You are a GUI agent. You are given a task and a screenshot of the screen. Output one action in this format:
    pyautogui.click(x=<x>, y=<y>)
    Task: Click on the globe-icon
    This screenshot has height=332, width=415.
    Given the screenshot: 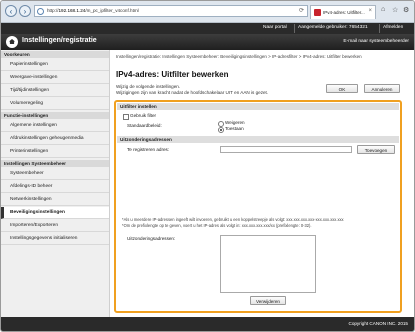 What is the action you would take?
    pyautogui.click(x=40, y=11)
    